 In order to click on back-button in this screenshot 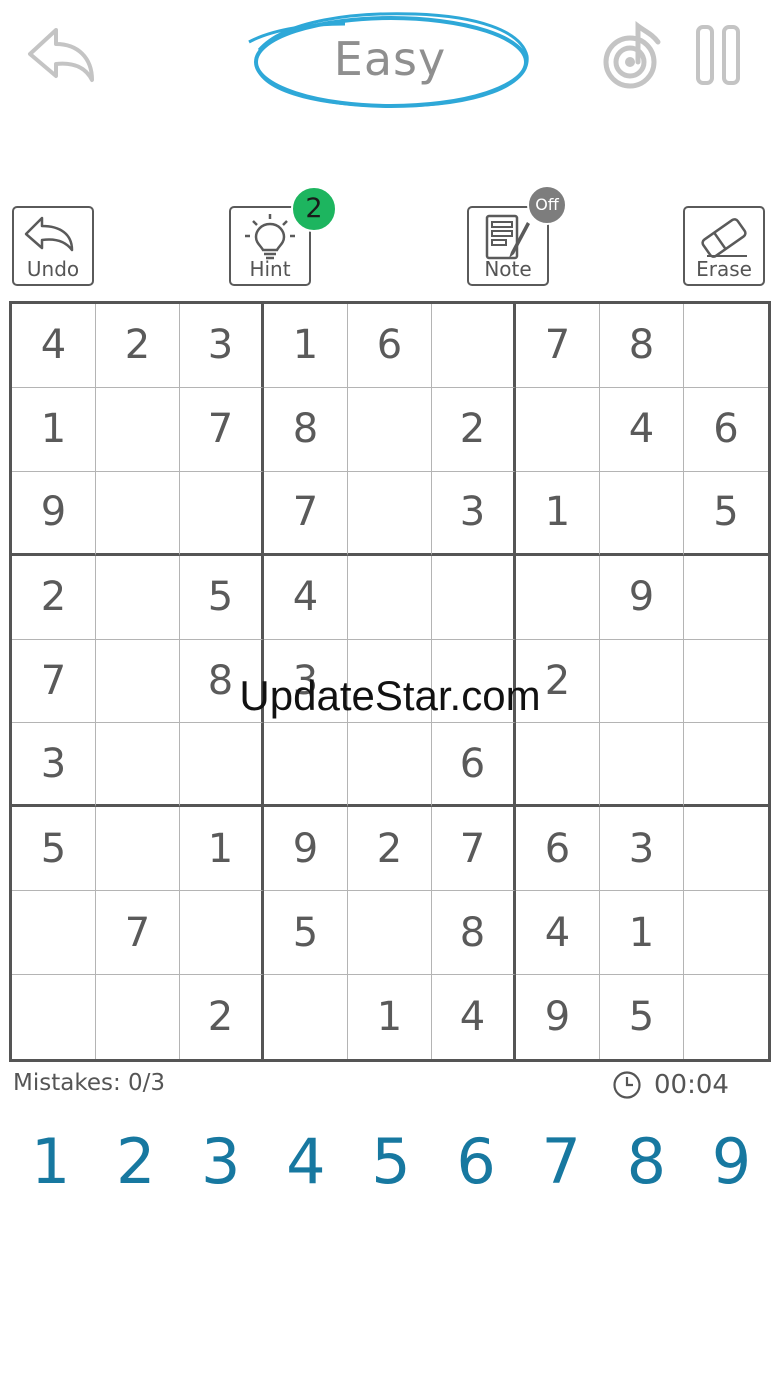, I will do `click(62, 55)`.